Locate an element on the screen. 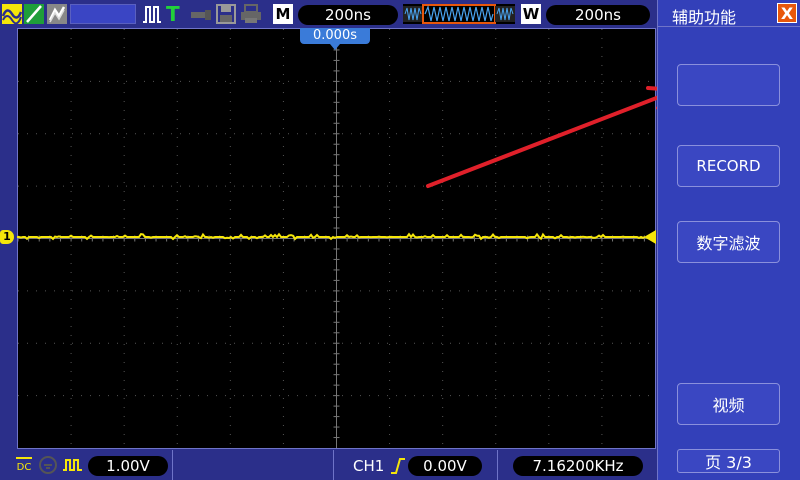 The height and width of the screenshot is (480, 800). trigger-level-readout: 0.00V is located at coordinates (445, 466).